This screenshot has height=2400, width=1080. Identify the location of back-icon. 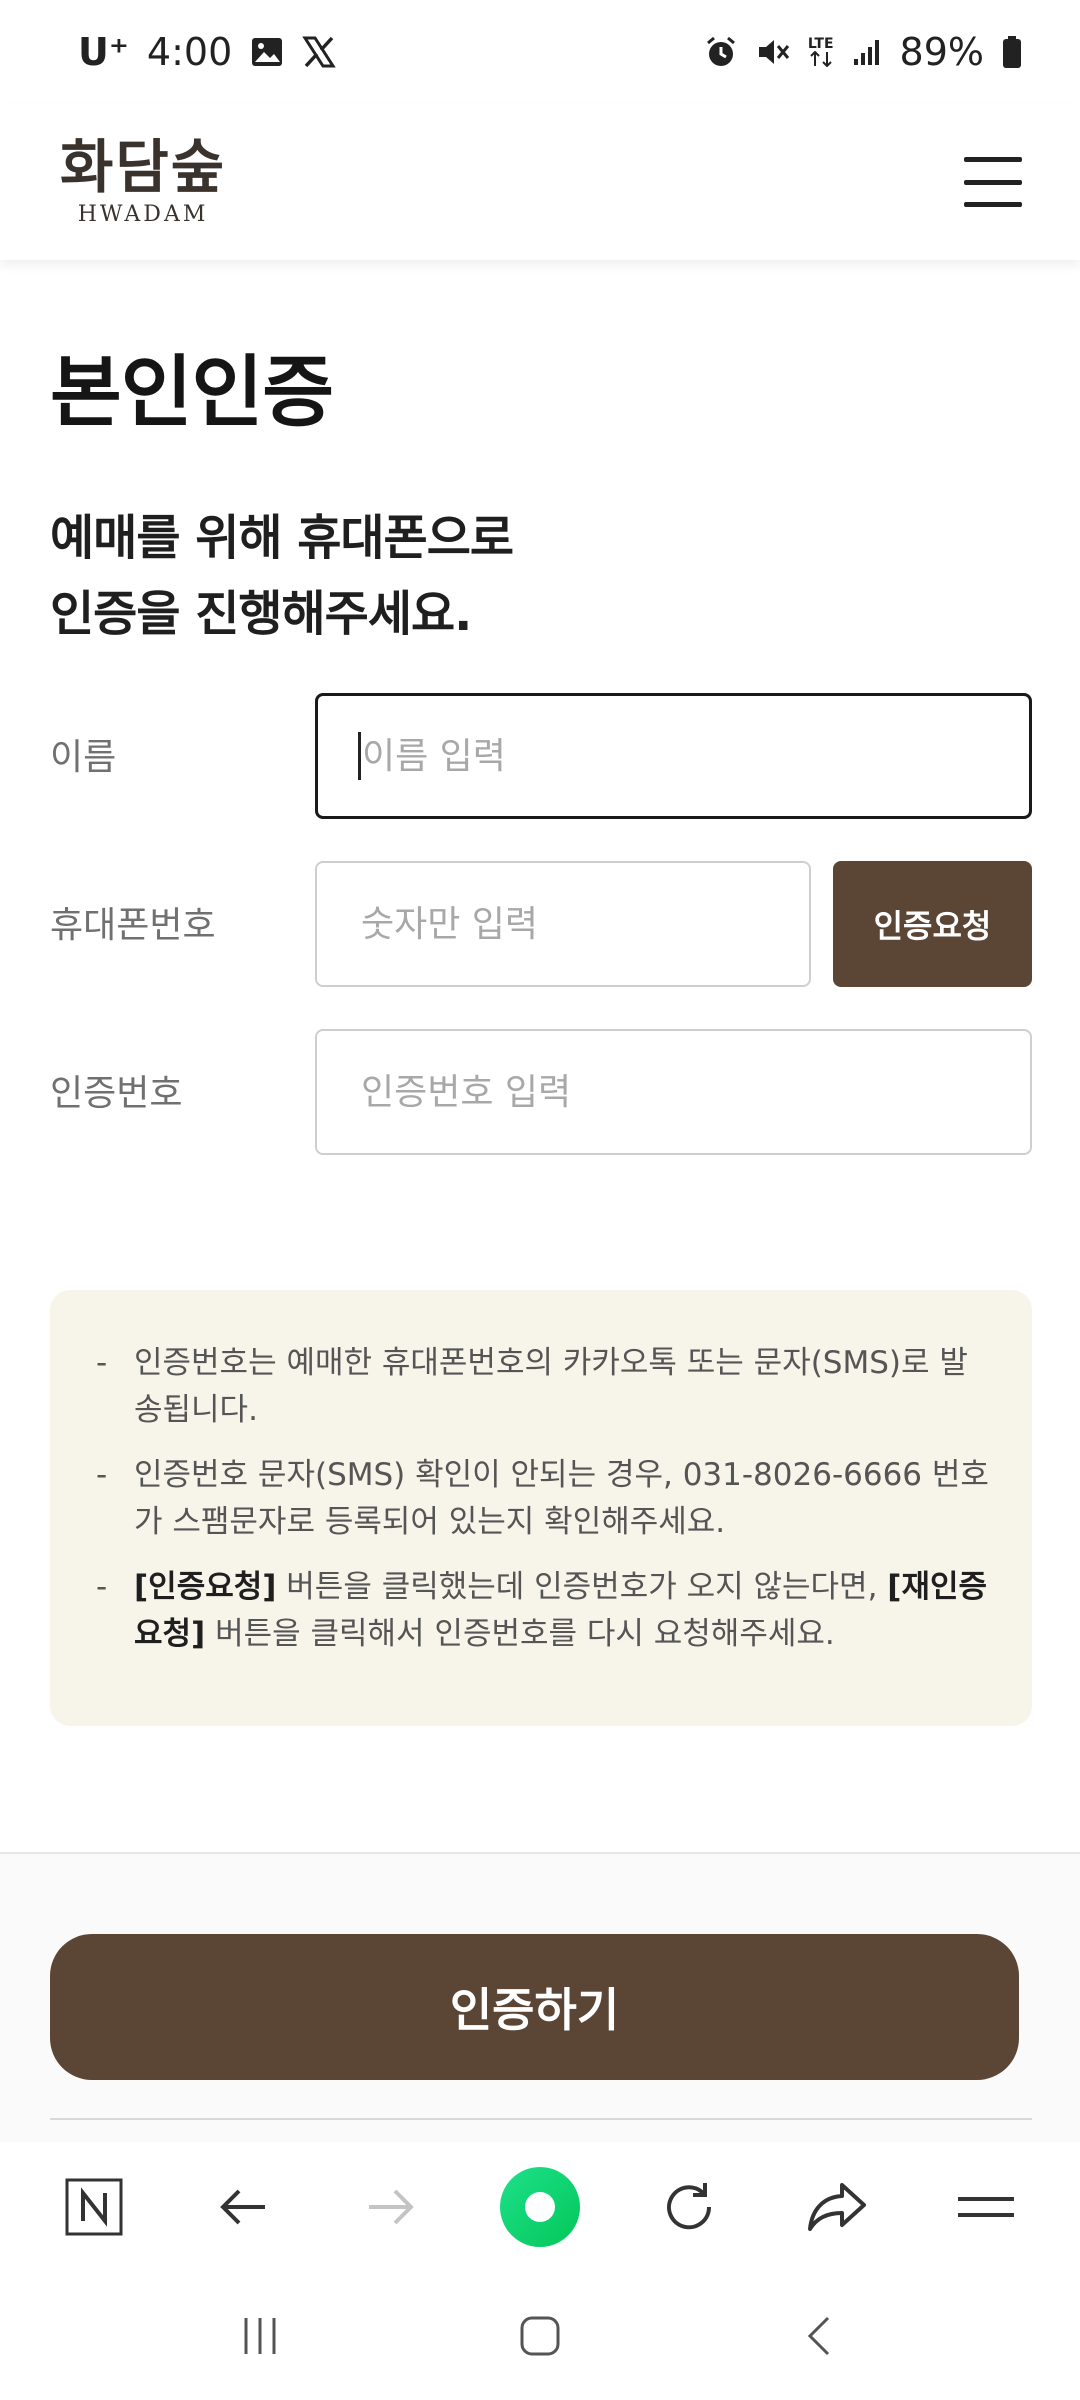
(820, 2336).